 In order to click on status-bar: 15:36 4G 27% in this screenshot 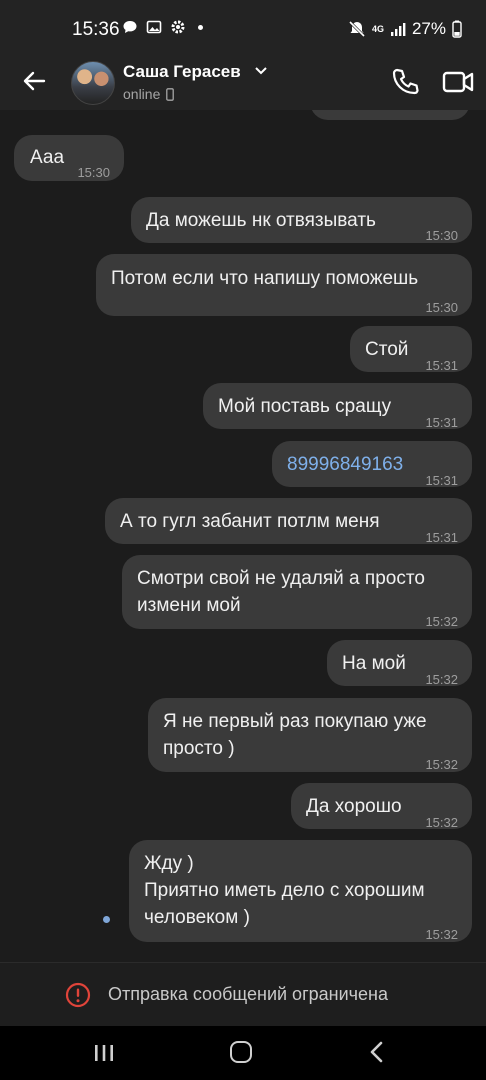, I will do `click(243, 29)`.